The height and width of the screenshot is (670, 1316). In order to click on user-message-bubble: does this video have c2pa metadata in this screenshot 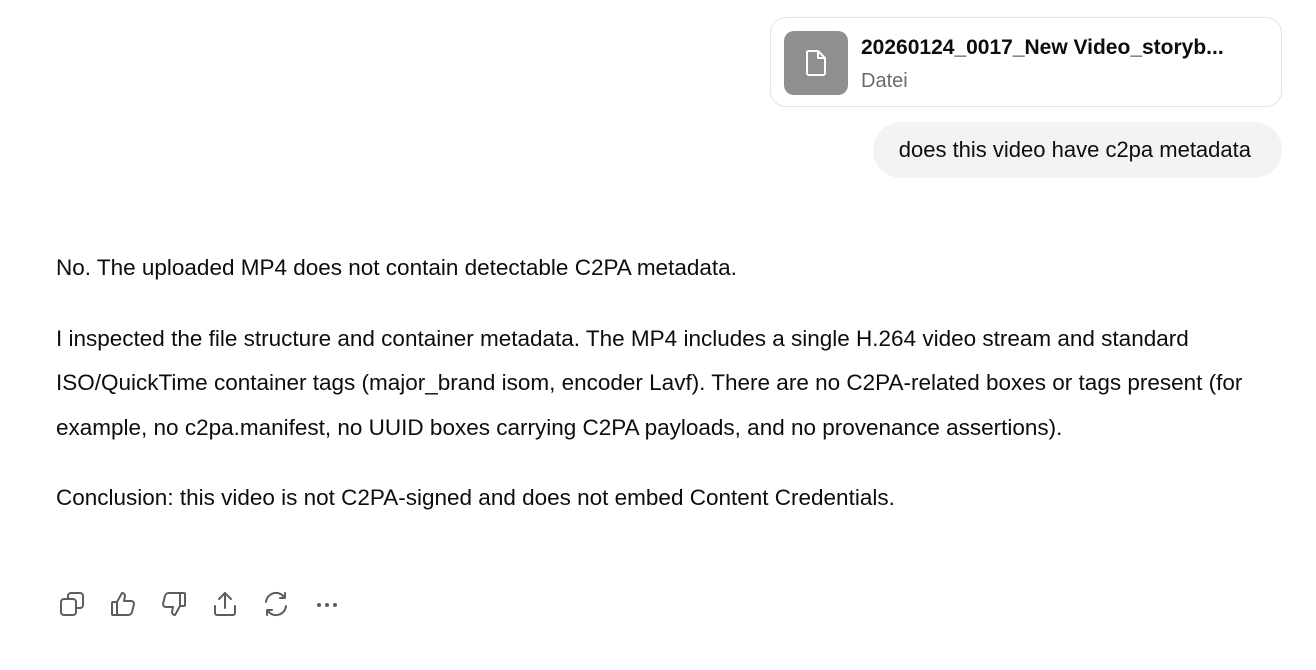, I will do `click(1077, 150)`.